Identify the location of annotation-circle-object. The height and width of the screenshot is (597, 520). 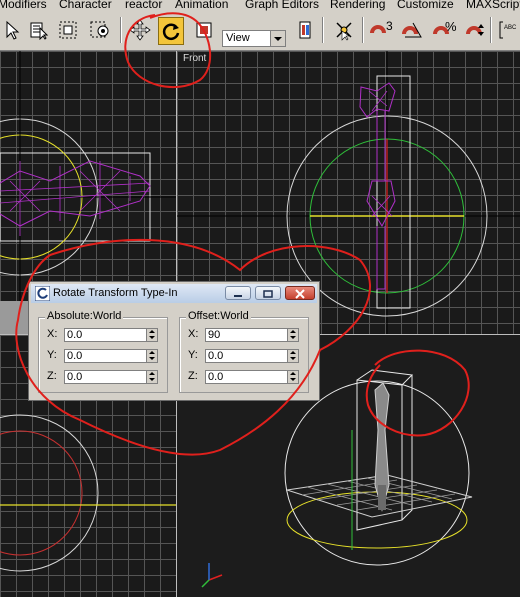
(417, 393).